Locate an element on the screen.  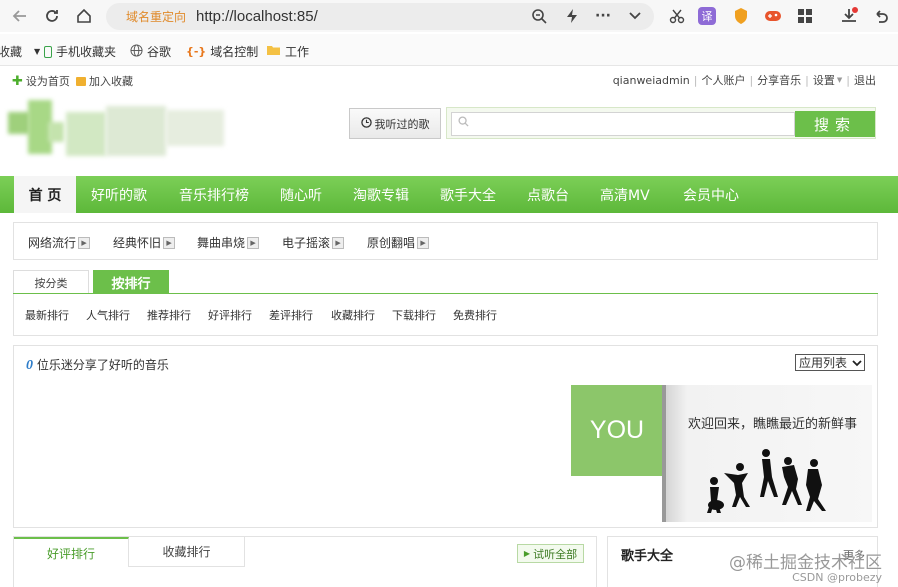
translate-icon: 译 is located at coordinates (707, 16).